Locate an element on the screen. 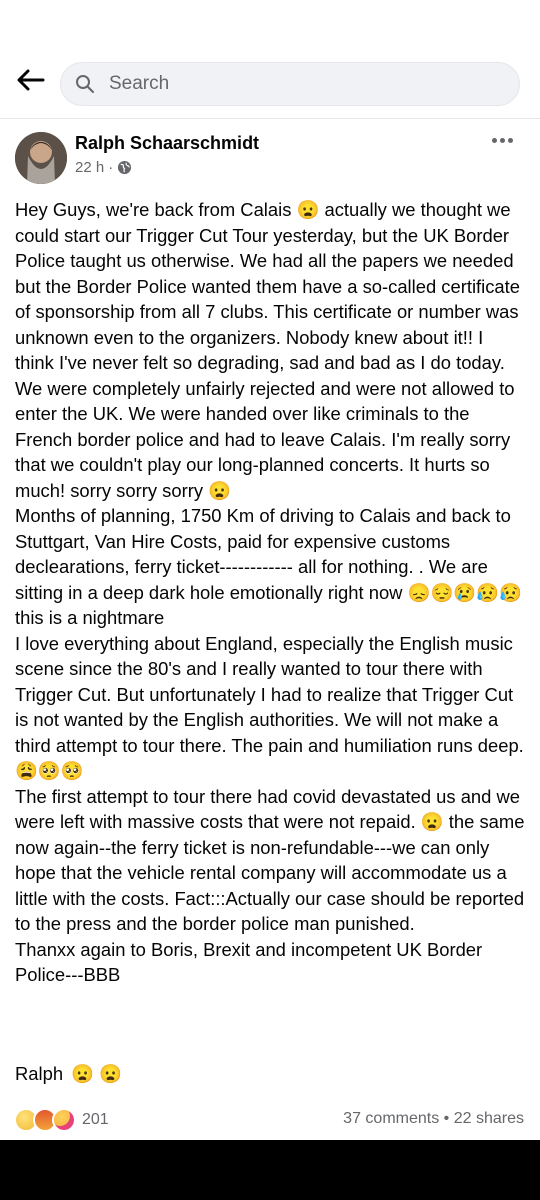  search-bar is located at coordinates (290, 84).